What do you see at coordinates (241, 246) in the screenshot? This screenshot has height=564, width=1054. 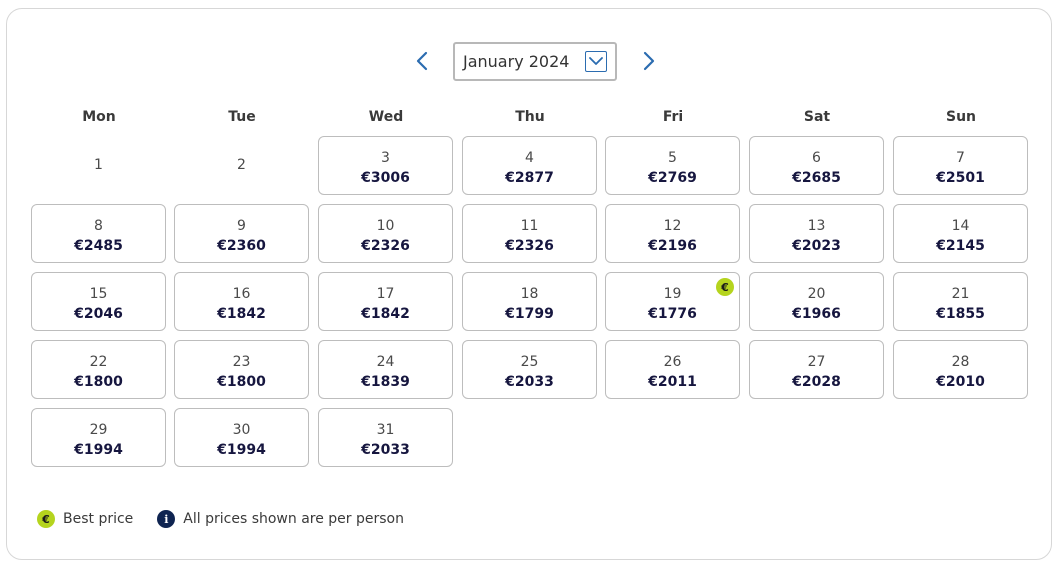 I see `day-price: €2360` at bounding box center [241, 246].